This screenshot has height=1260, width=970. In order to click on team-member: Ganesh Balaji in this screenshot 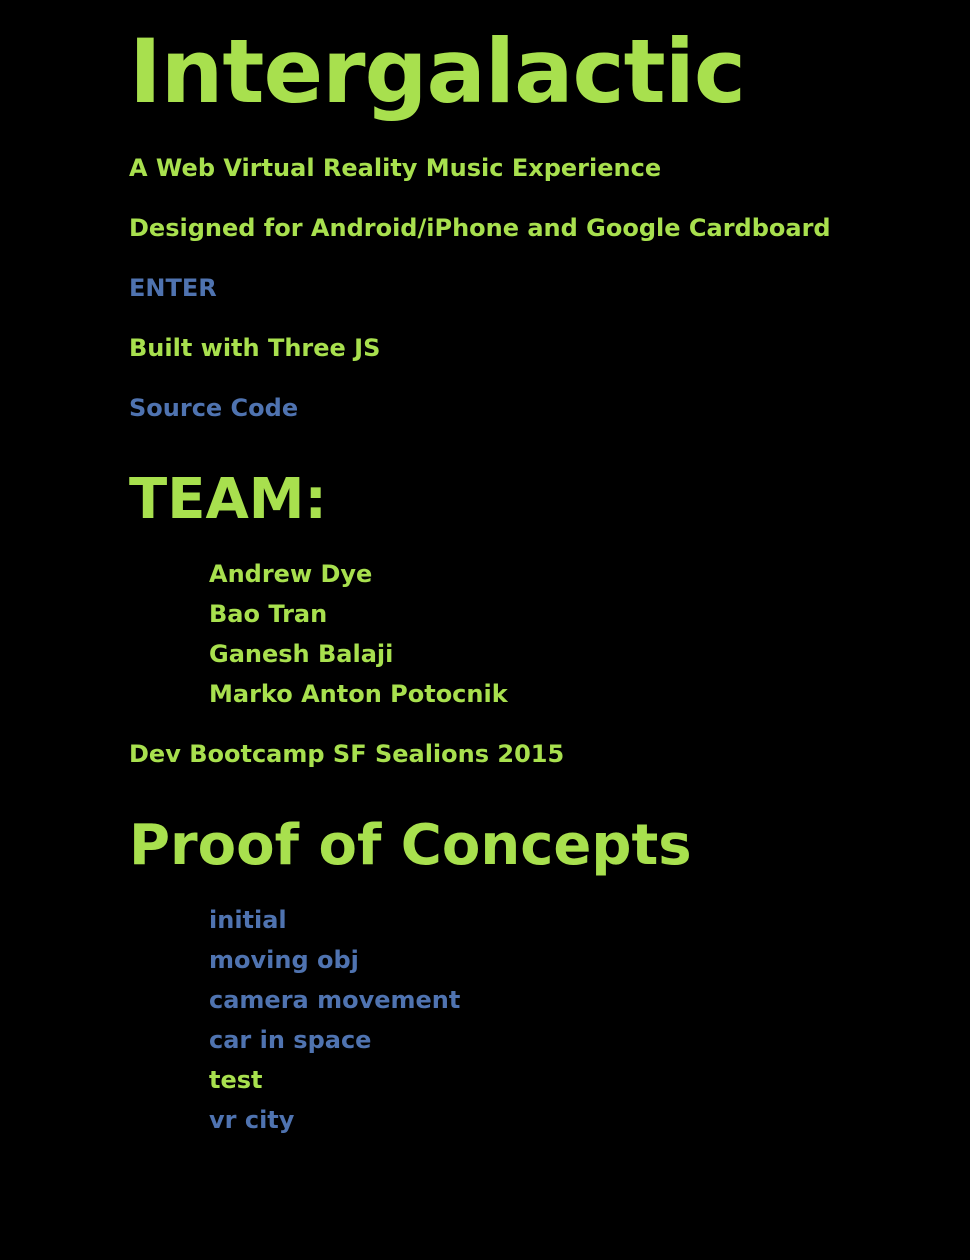, I will do `click(301, 654)`.